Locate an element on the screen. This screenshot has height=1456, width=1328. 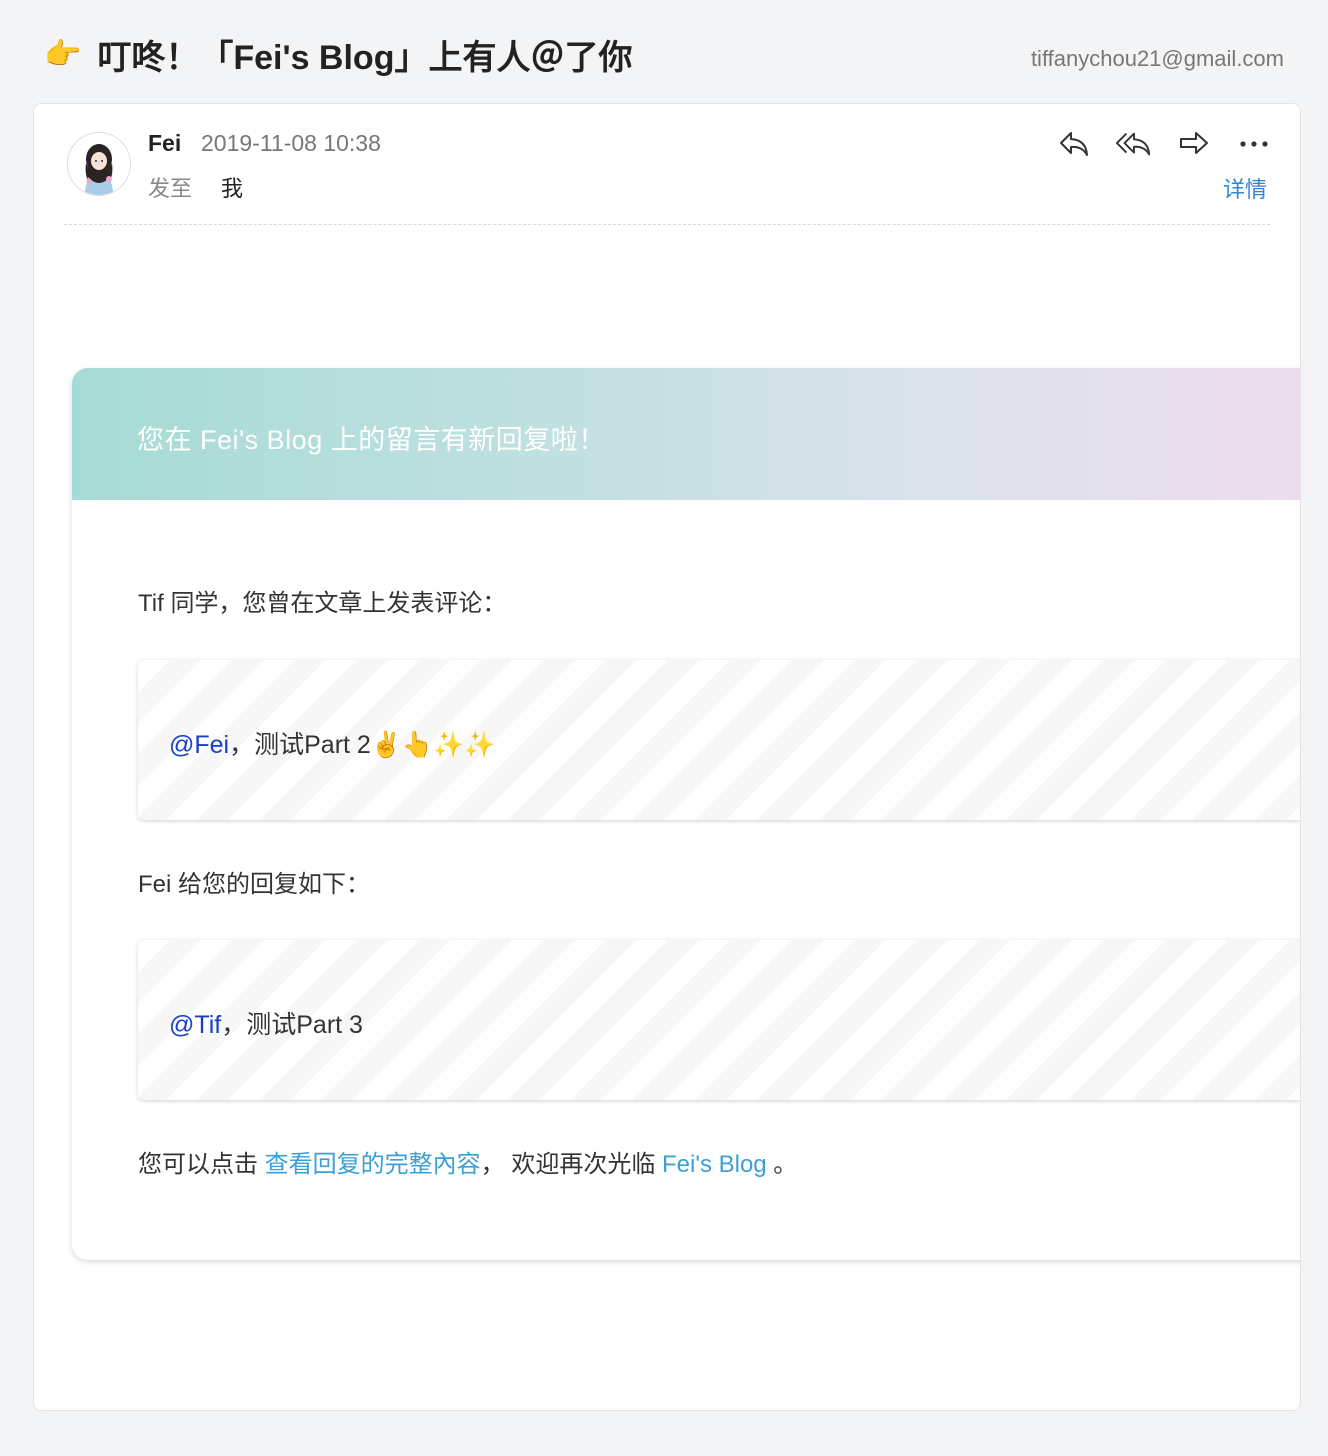
reply-all-icon is located at coordinates (1133, 144).